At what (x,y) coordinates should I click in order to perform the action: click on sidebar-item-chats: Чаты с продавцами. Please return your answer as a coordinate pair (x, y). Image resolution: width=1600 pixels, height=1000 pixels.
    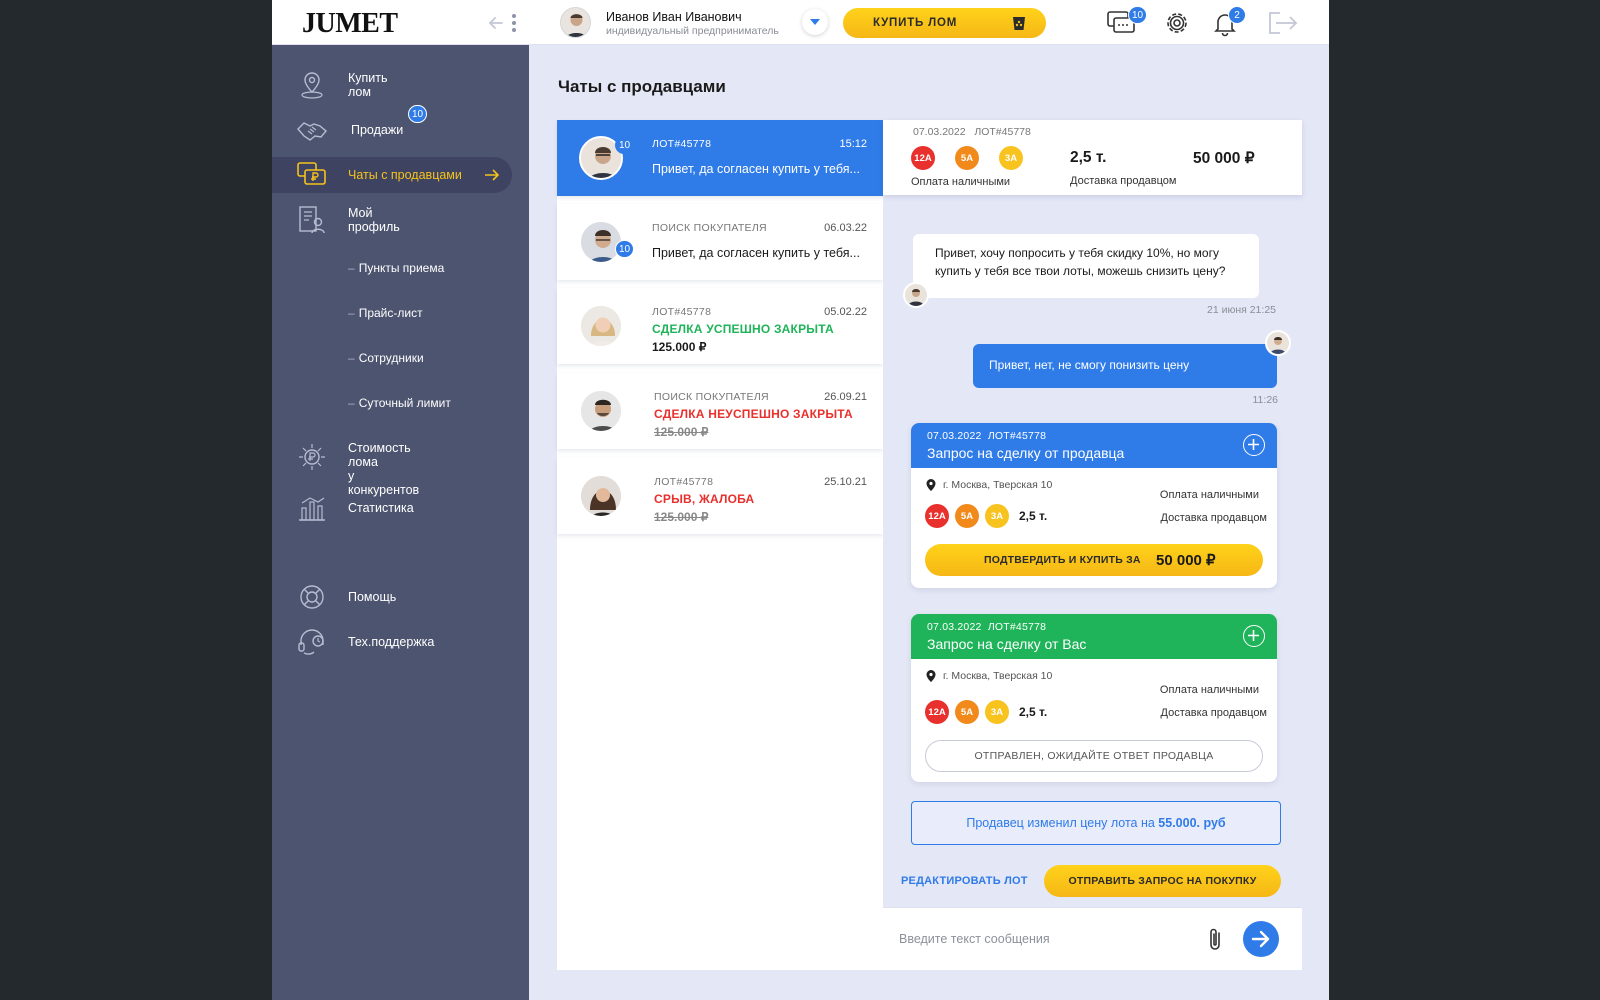
    Looking at the image, I should click on (392, 175).